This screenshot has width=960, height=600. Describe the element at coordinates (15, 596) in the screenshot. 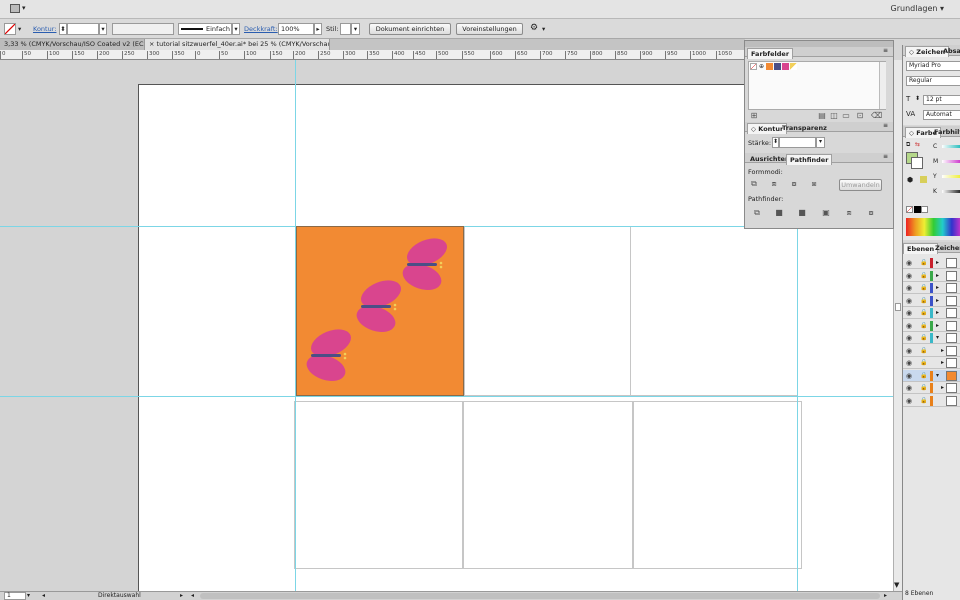

I see `artboard-number-field: 1` at that location.